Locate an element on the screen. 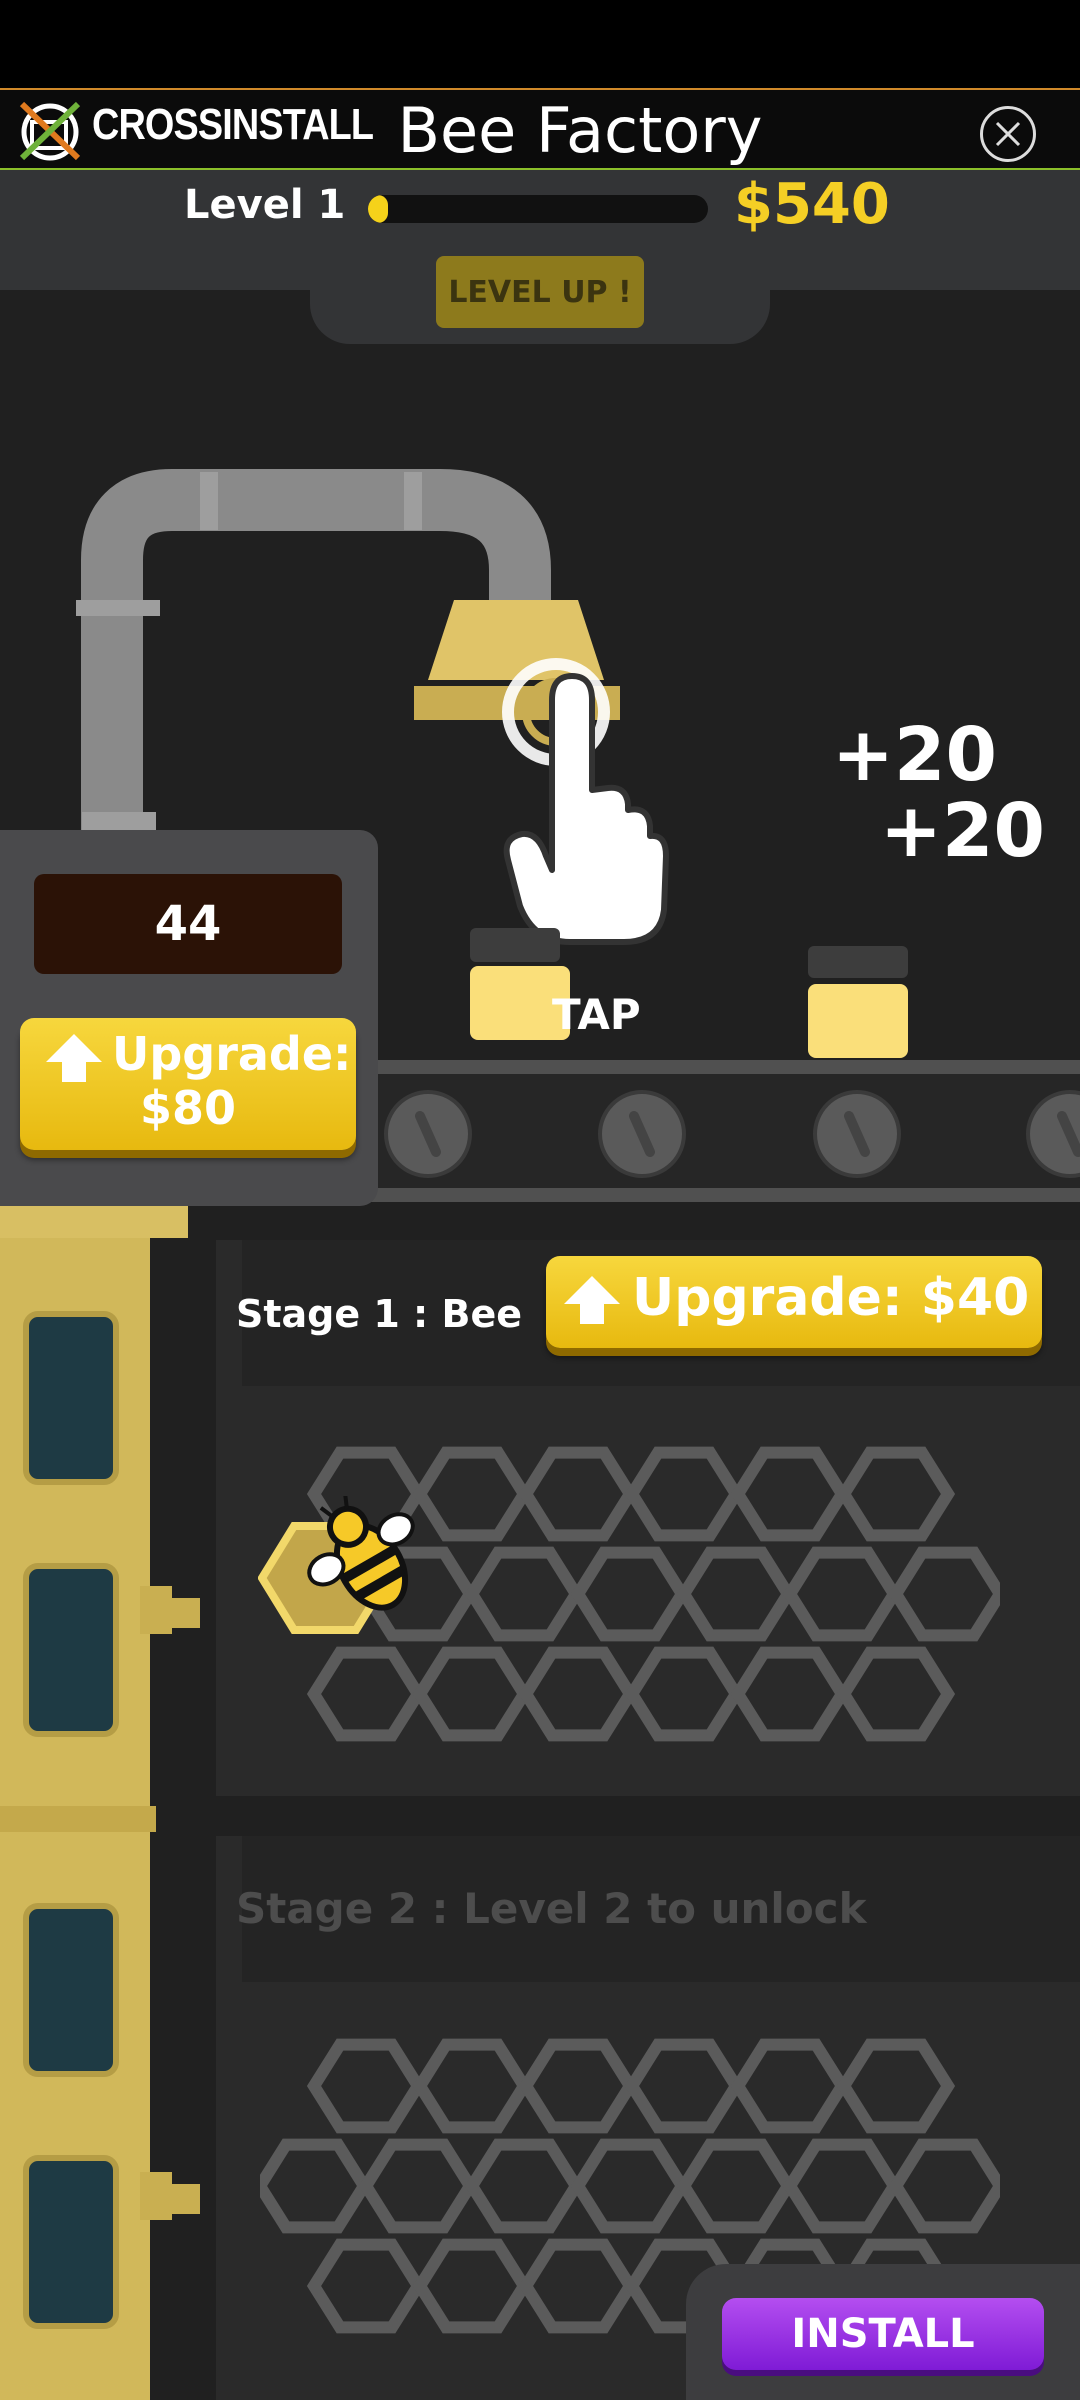 The width and height of the screenshot is (1080, 2400). upgrade-label: Upgrade: is located at coordinates (232, 1054).